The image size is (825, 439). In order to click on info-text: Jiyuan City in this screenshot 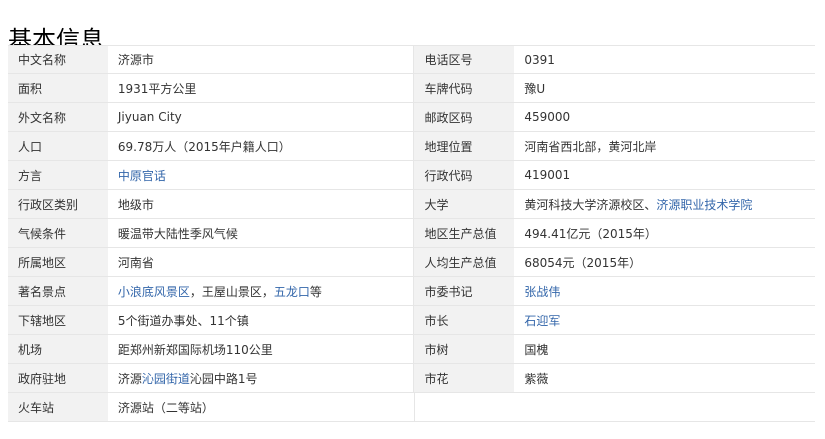, I will do `click(149, 117)`.